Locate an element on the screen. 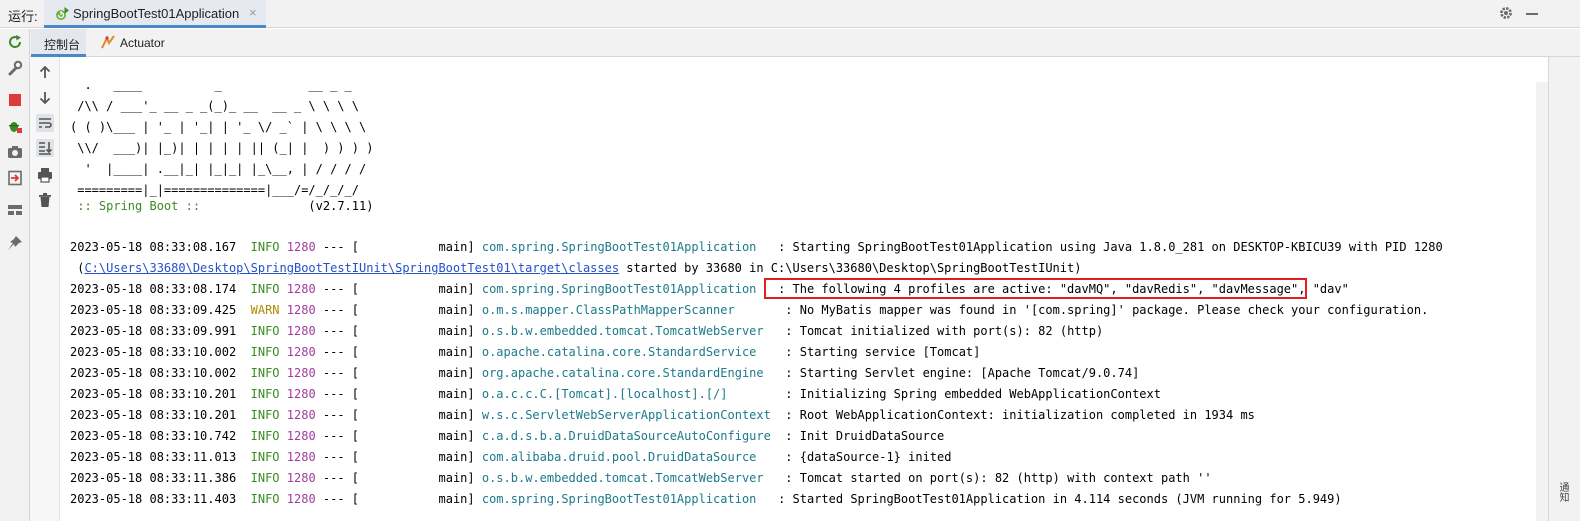  exit-icon is located at coordinates (15, 178).